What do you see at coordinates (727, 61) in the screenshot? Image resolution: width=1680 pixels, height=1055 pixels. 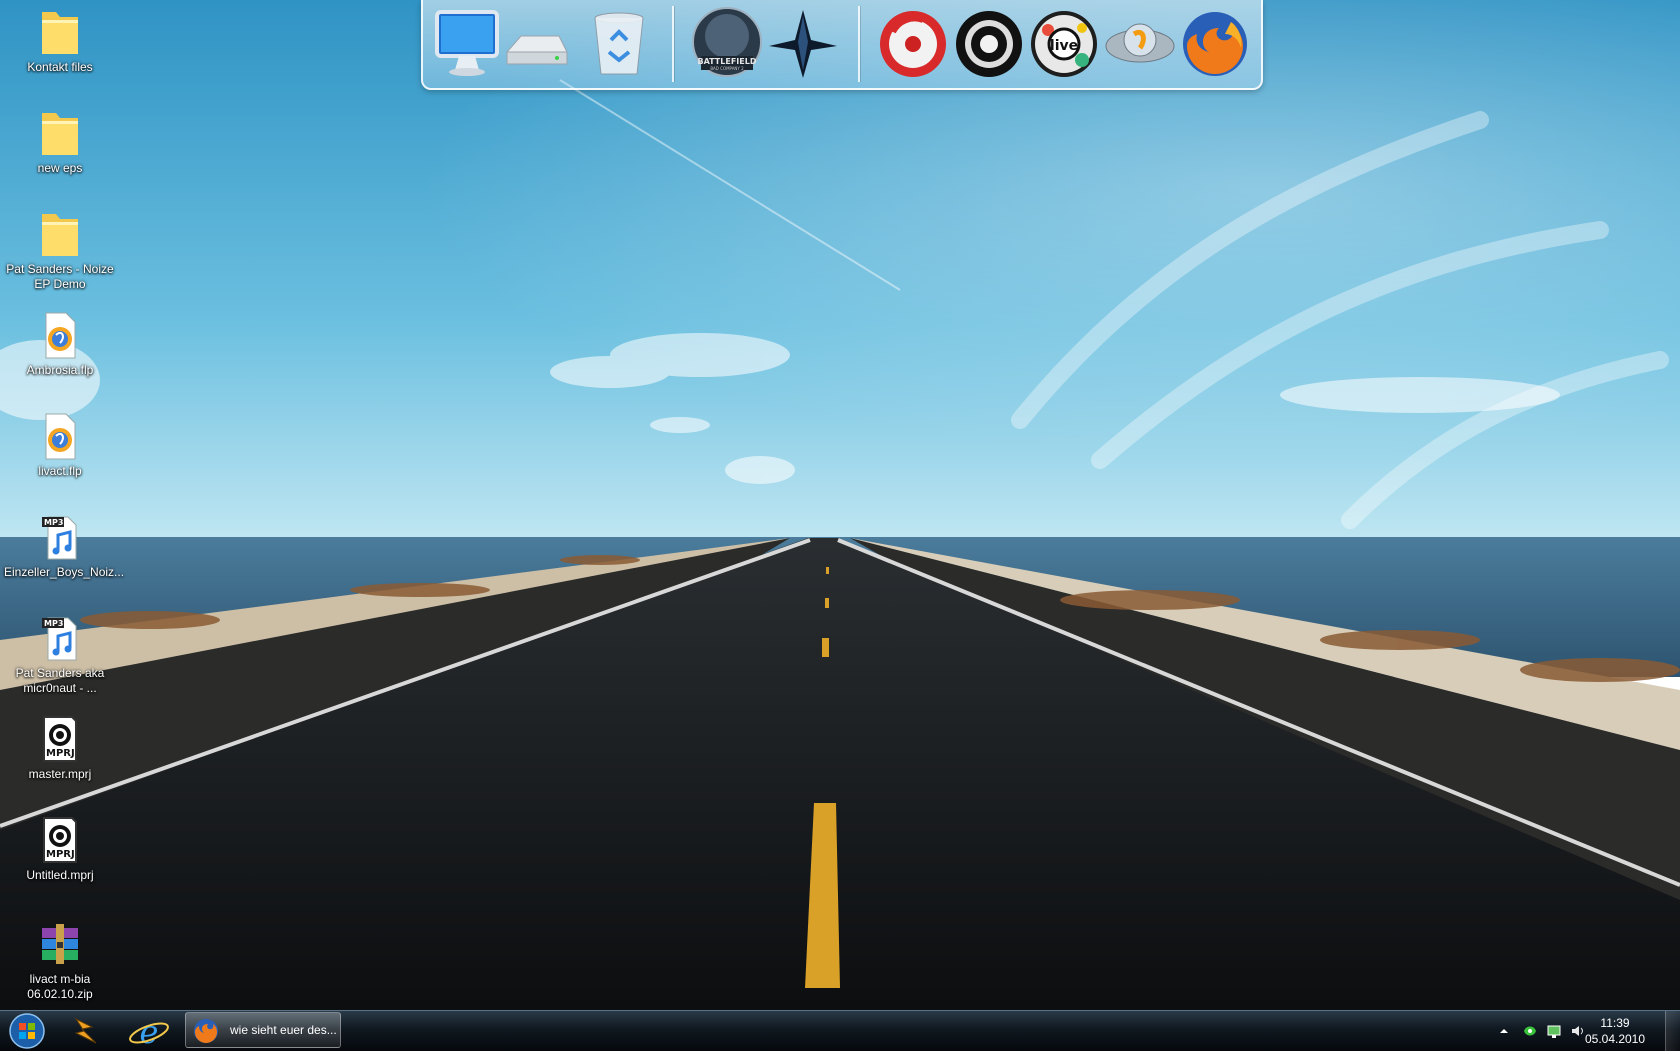 I see `battlefield-title-text: BATTLEFIELD` at bounding box center [727, 61].